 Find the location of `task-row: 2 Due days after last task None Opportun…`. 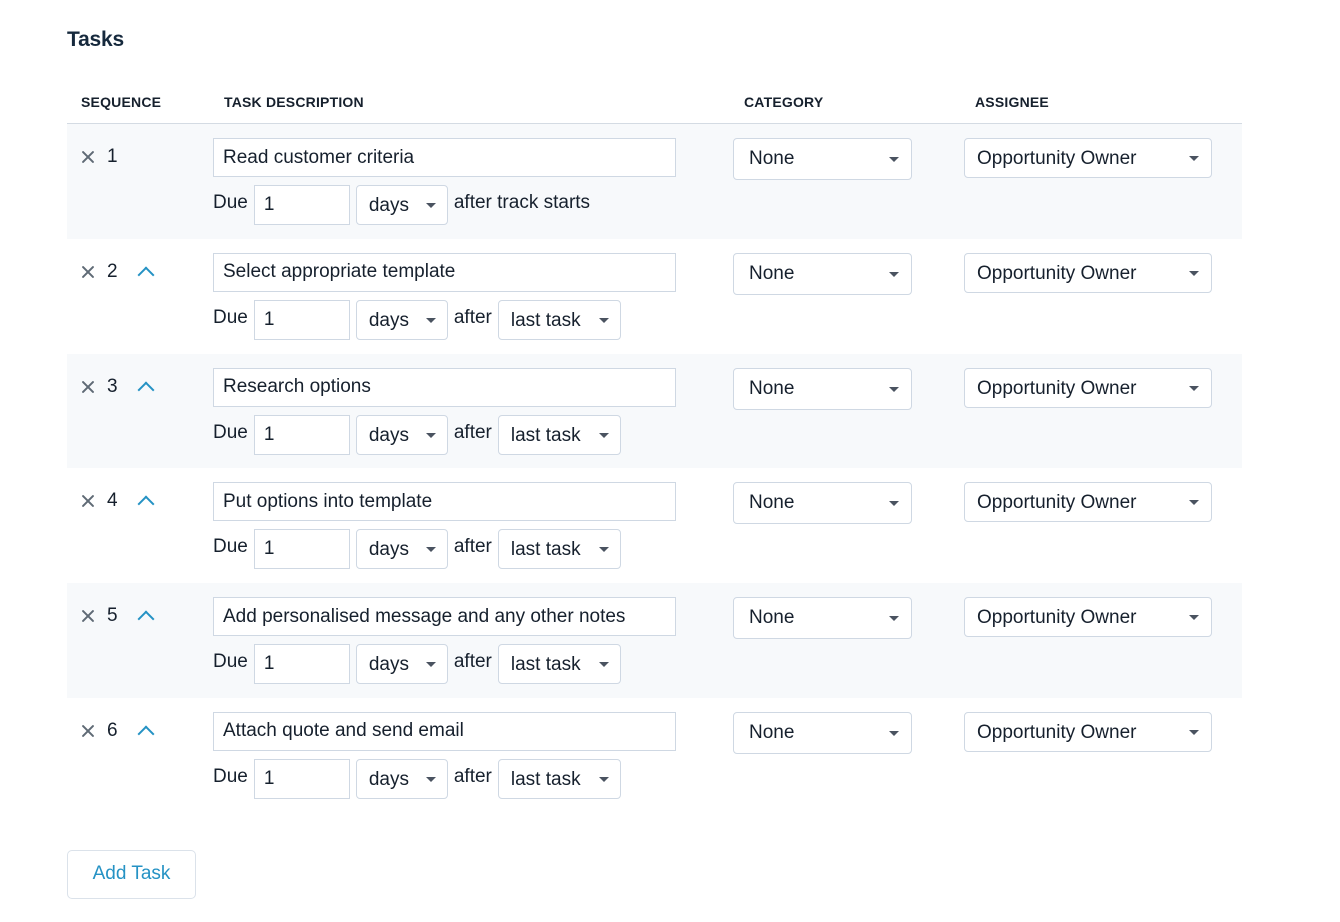

task-row: 2 Due days after last task None Opportun… is located at coordinates (654, 296).